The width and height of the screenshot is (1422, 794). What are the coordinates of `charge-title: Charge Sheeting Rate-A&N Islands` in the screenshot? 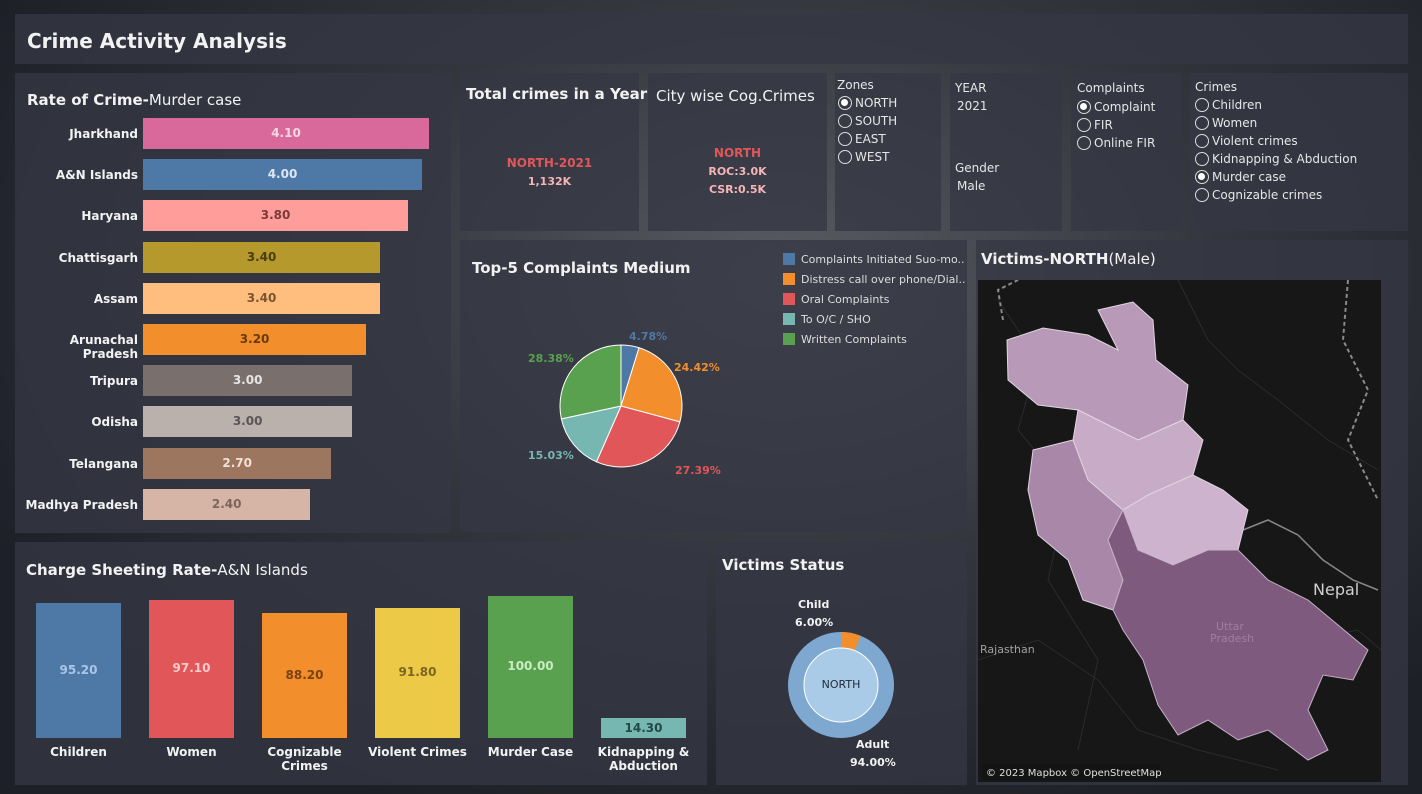 It's located at (167, 570).